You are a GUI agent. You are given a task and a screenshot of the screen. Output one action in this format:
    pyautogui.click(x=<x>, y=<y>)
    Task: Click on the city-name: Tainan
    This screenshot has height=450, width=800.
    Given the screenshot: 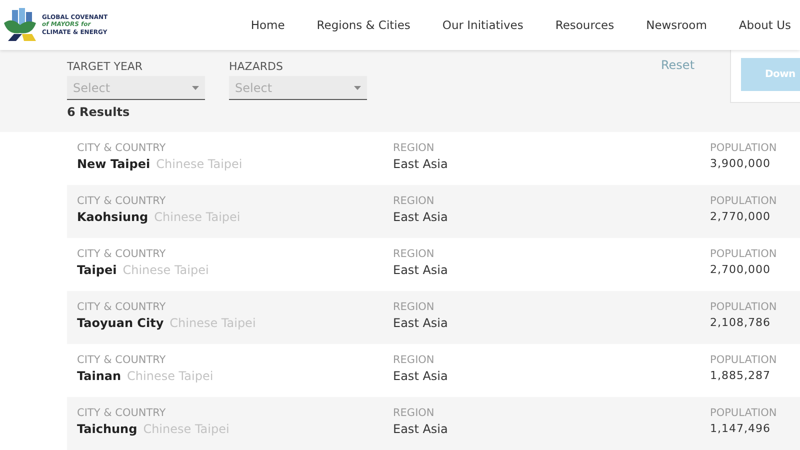 What is the action you would take?
    pyautogui.click(x=99, y=376)
    